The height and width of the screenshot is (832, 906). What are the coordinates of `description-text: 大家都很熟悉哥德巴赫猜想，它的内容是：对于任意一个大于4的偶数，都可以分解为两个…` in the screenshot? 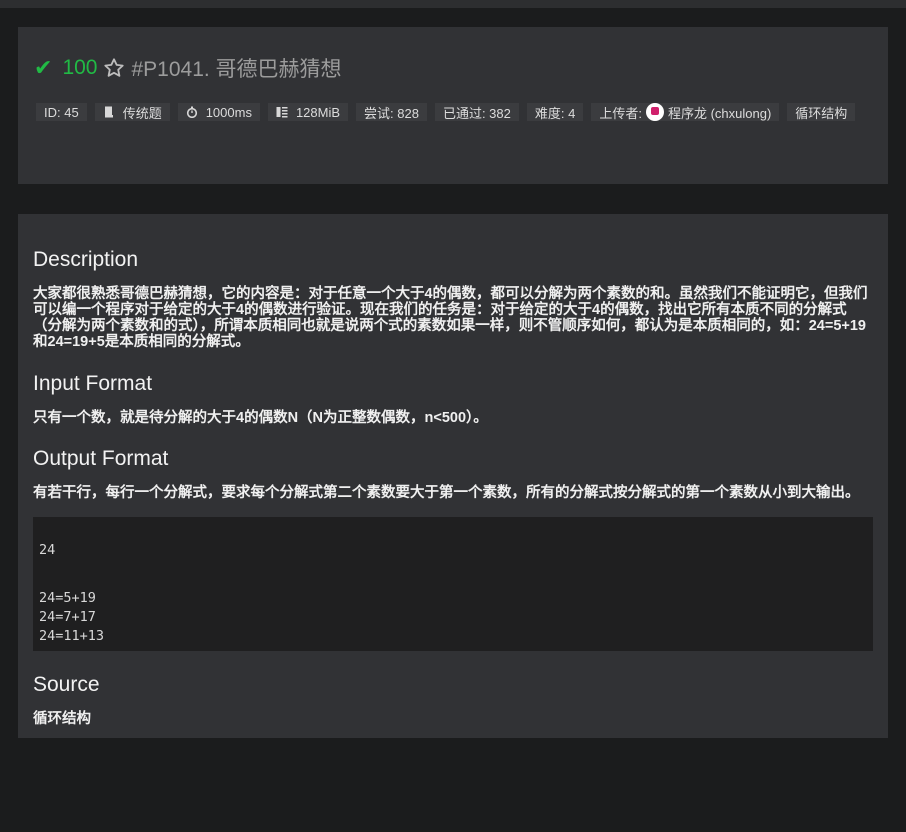 It's located at (450, 318).